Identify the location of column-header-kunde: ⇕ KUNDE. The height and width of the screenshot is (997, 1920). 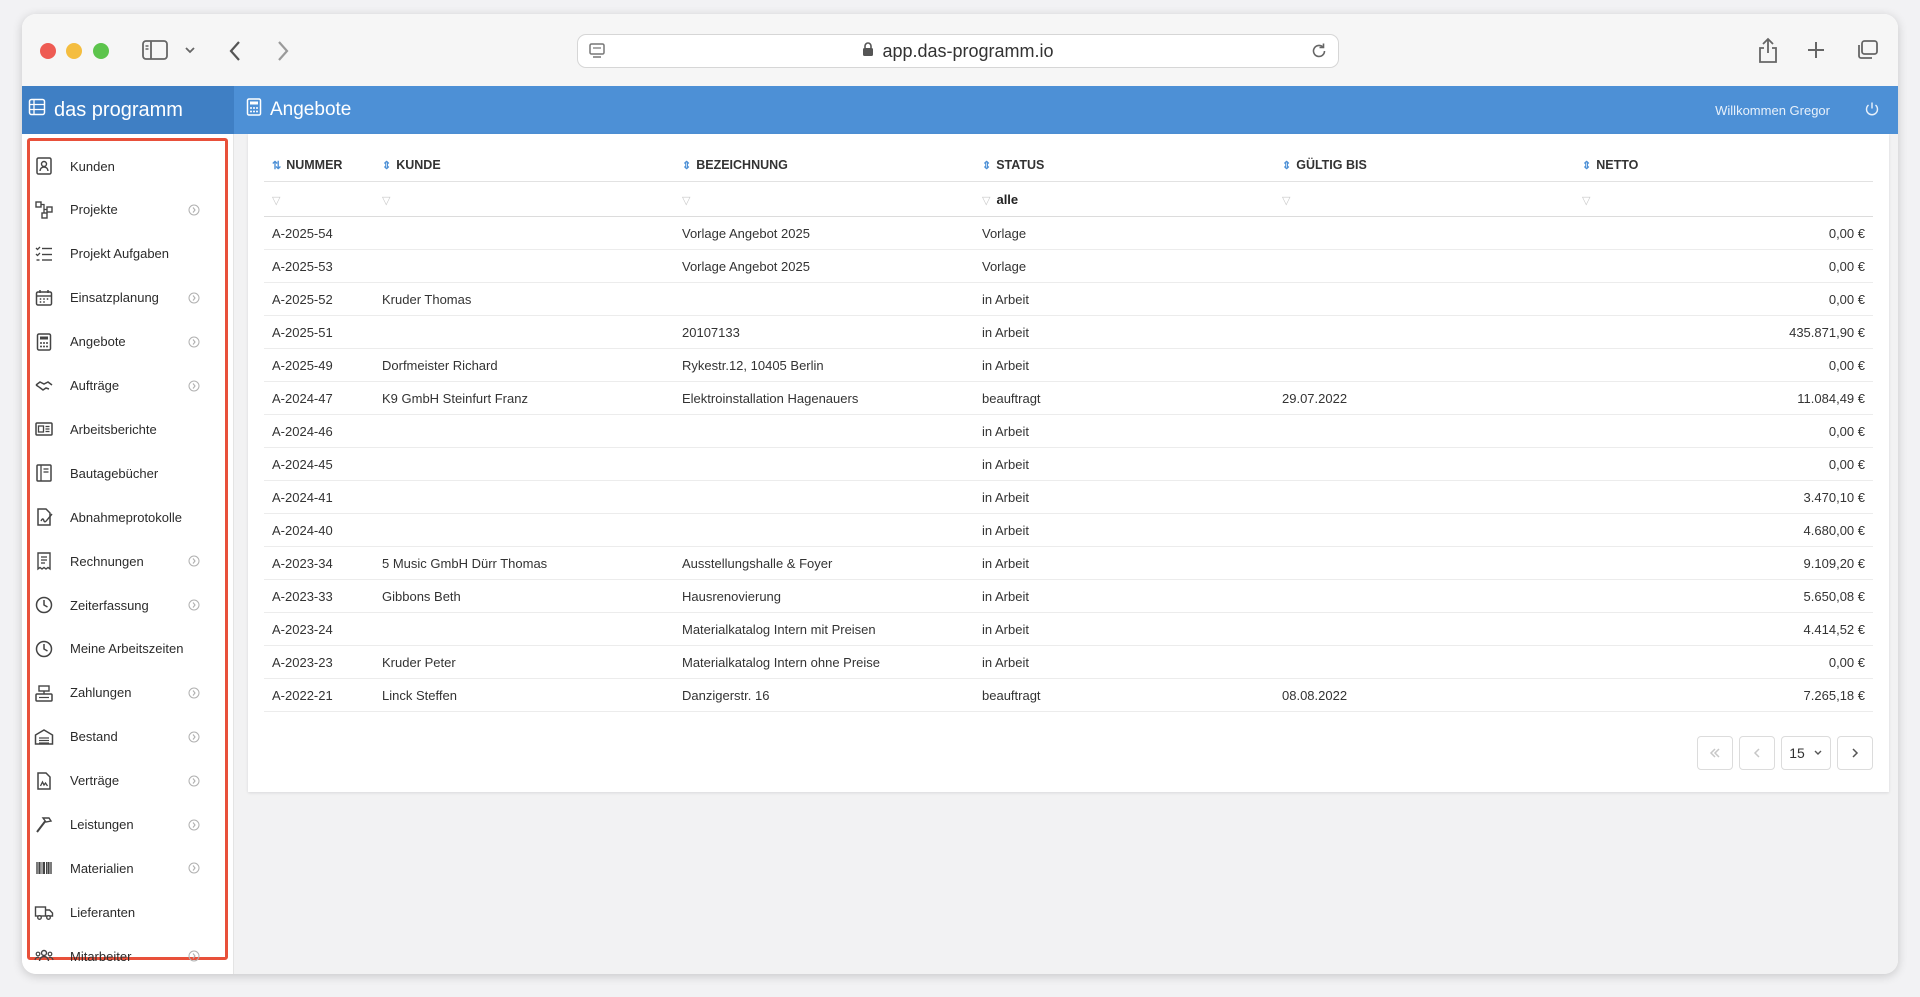
(524, 165).